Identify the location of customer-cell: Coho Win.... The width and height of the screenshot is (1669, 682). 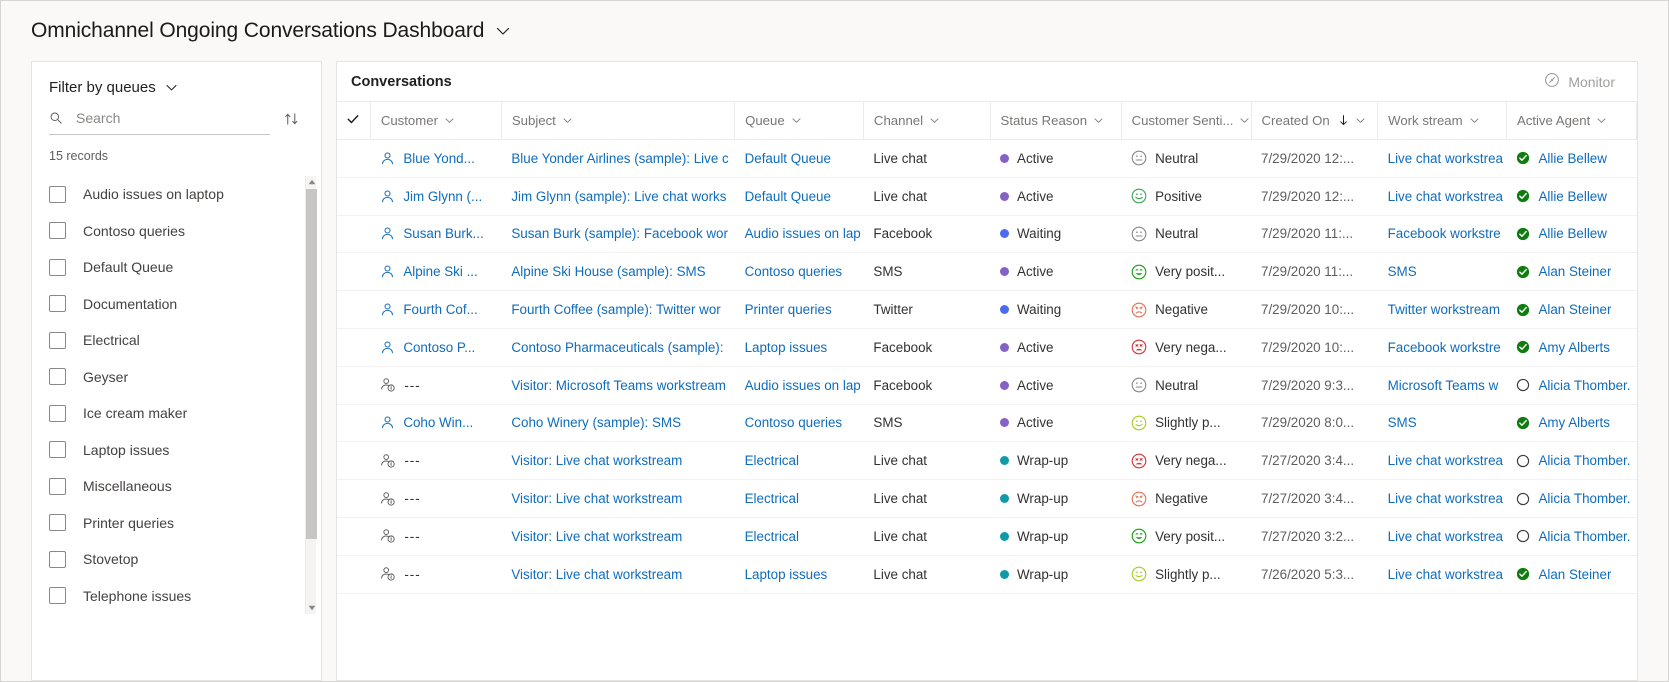
(436, 423).